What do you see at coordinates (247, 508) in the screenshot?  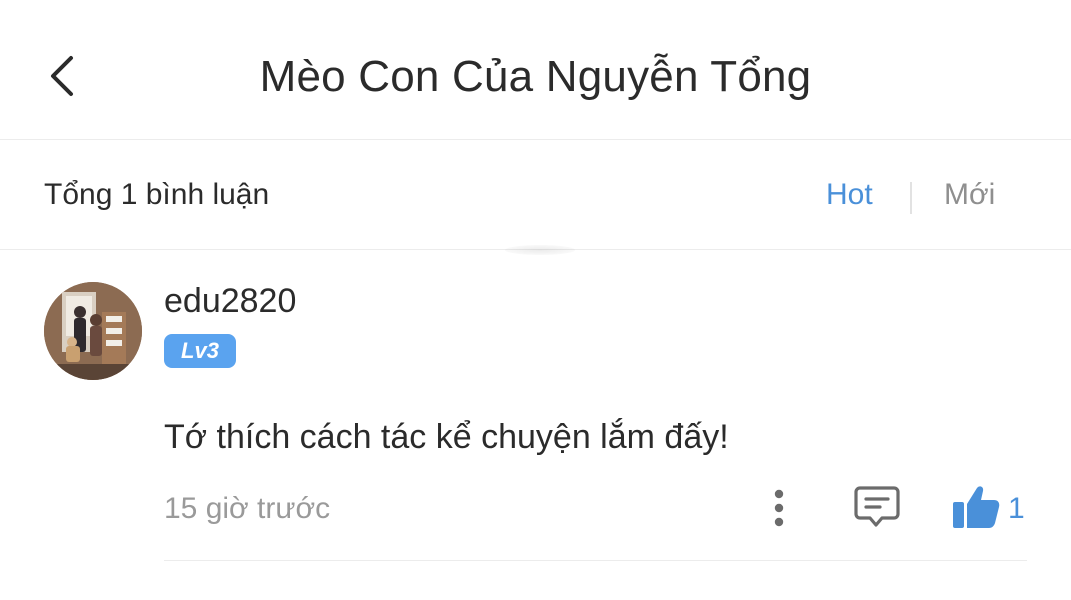 I see `comment-timestamp: 15 giờ trước` at bounding box center [247, 508].